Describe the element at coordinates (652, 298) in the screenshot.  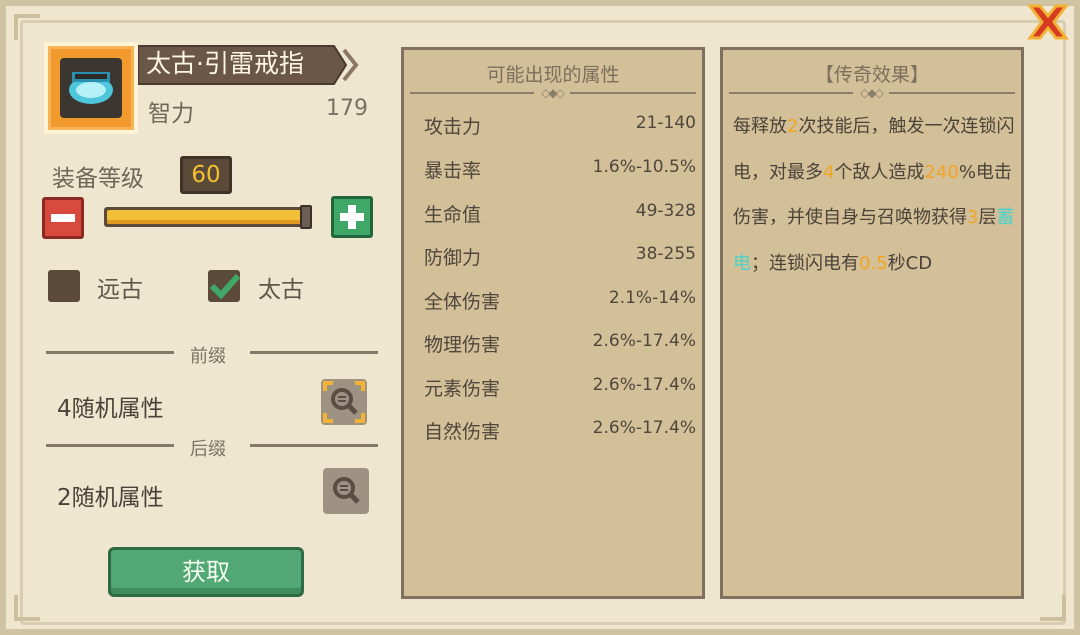
I see `stat-value: 2.1%-14%` at that location.